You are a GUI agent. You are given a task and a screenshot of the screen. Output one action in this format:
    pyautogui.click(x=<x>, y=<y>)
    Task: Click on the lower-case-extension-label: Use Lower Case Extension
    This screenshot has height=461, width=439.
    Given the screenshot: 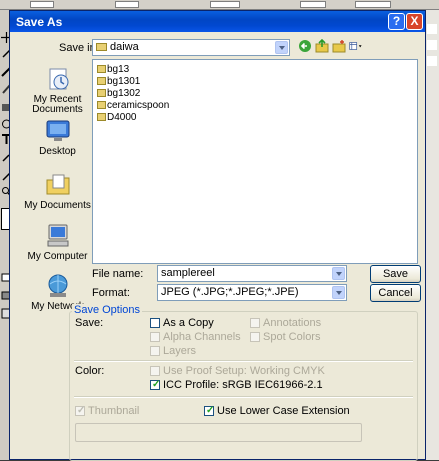 What is the action you would take?
    pyautogui.click(x=283, y=411)
    